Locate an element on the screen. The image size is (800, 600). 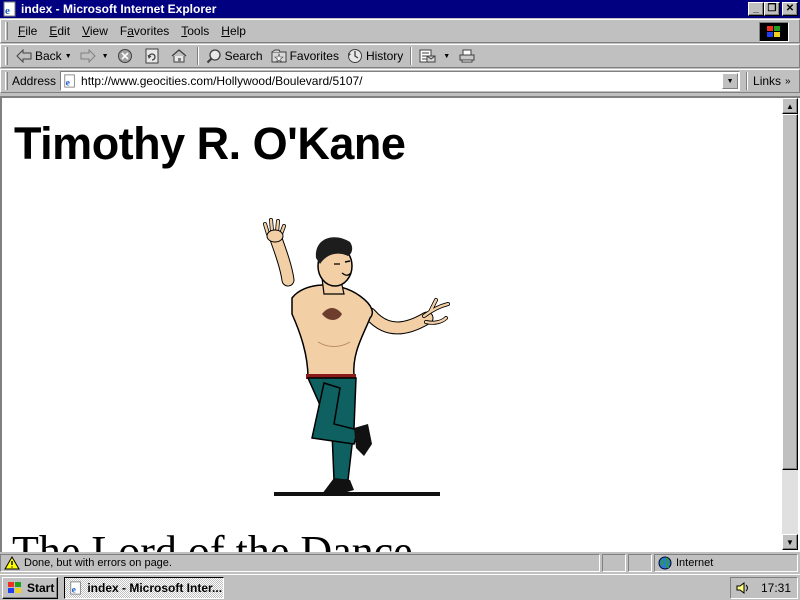
home-button is located at coordinates (180, 56).